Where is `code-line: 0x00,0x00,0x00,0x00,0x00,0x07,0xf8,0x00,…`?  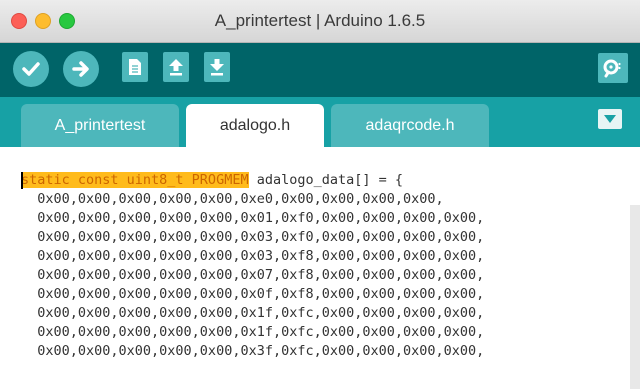 code-line: 0x00,0x00,0x00,0x00,0x00,0x07,0xf8,0x00,… is located at coordinates (253, 275).